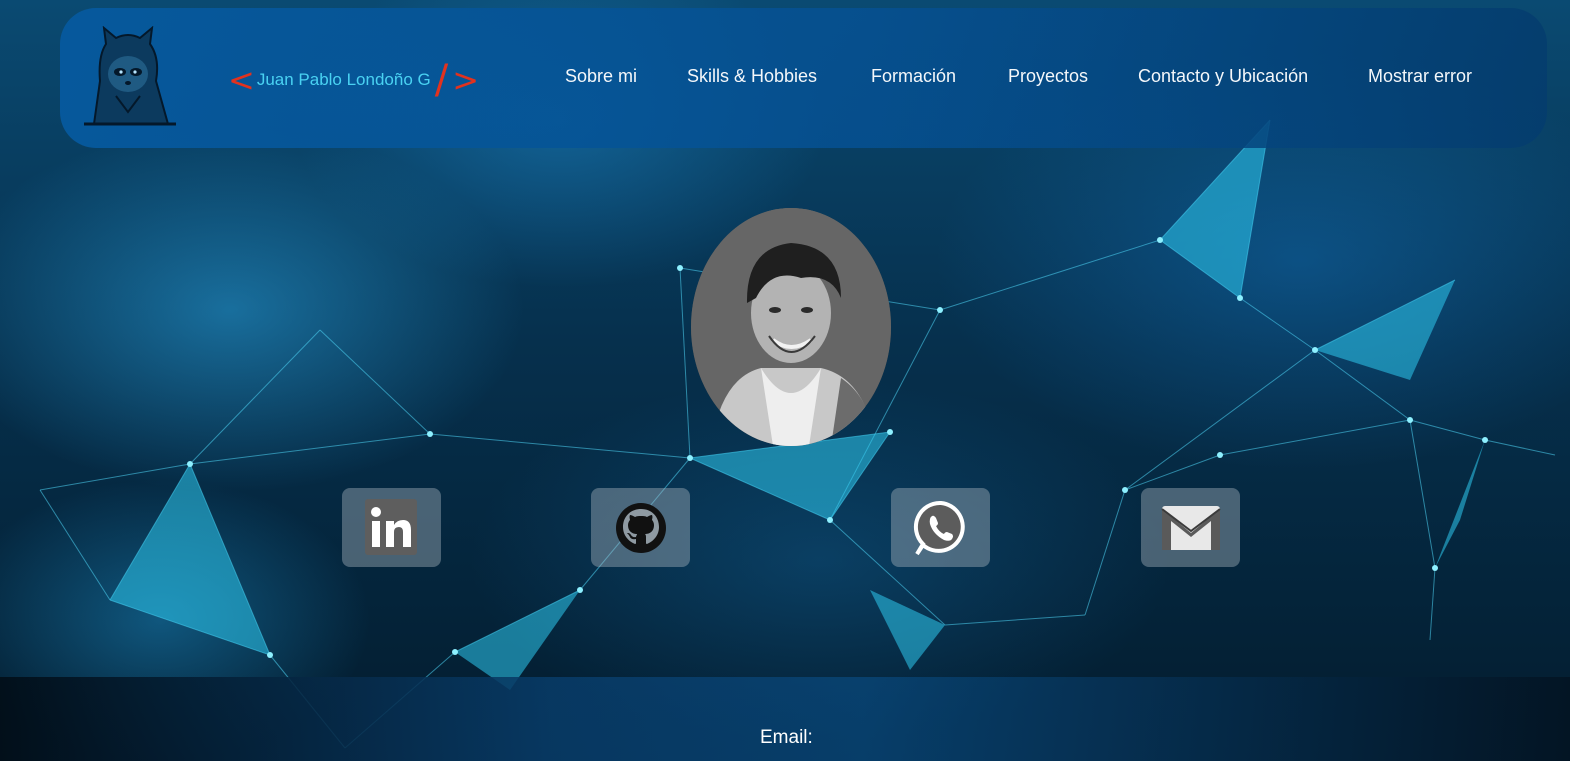 The image size is (1570, 761). Describe the element at coordinates (441, 80) in the screenshot. I see `brand-slash: /` at that location.